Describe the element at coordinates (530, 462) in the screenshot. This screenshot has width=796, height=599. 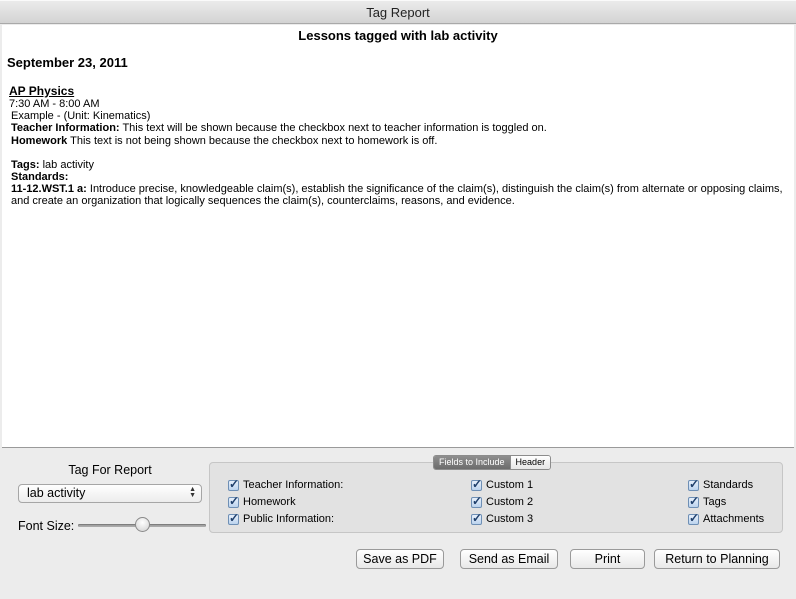
I see `tab-header: Header` at that location.